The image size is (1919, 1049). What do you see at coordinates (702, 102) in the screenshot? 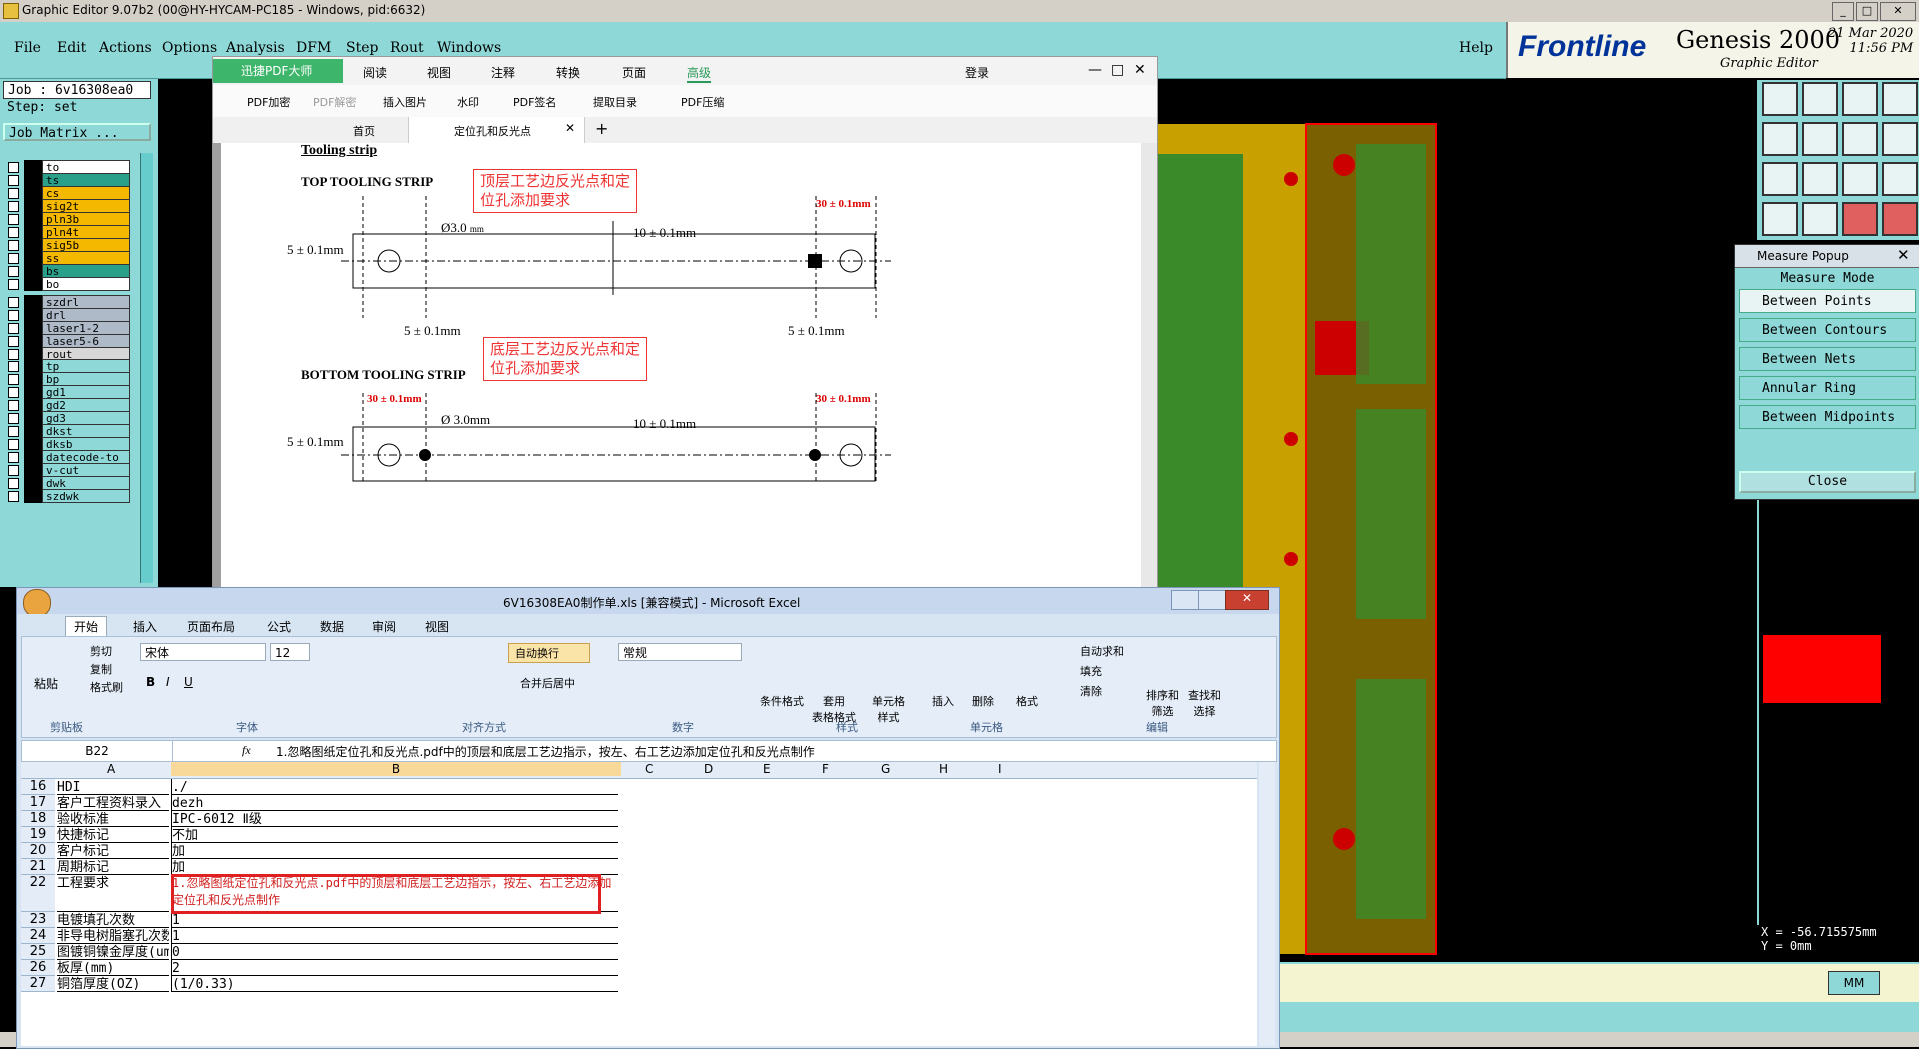
I see `pdf-compress-button: PDF压缩` at bounding box center [702, 102].